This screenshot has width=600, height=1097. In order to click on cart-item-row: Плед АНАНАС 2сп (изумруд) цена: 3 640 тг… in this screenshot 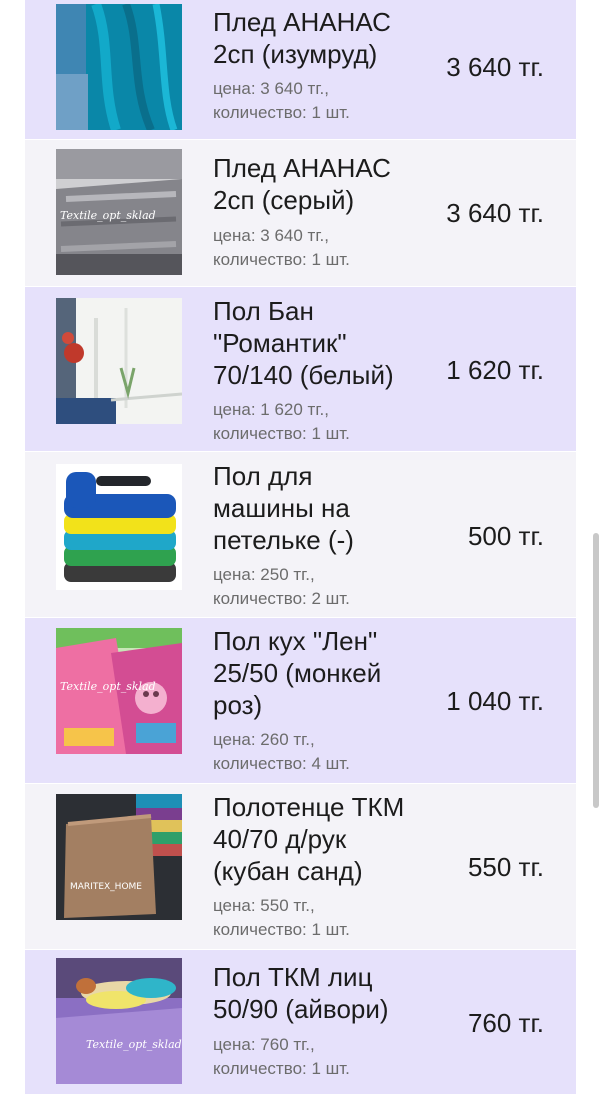, I will do `click(300, 70)`.